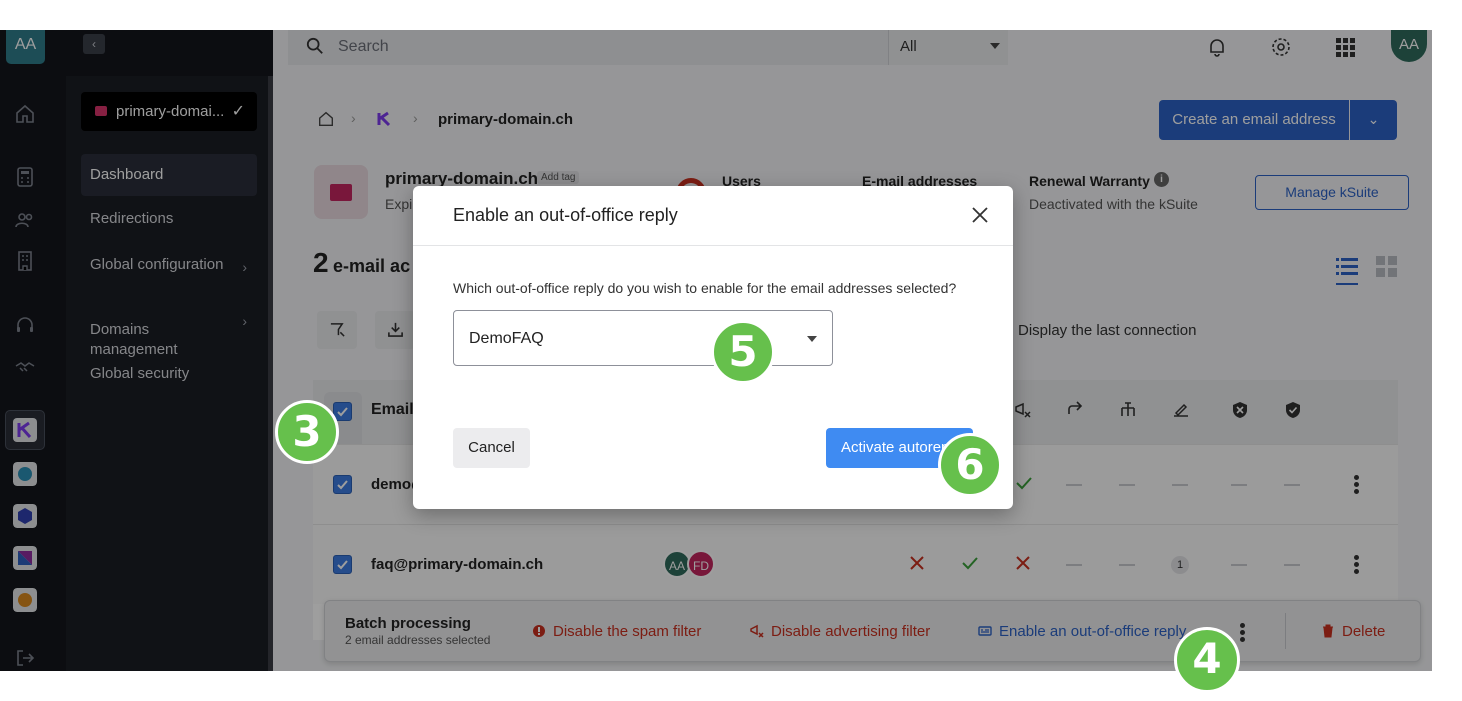  What do you see at coordinates (980, 215) in the screenshot?
I see `close-icon` at bounding box center [980, 215].